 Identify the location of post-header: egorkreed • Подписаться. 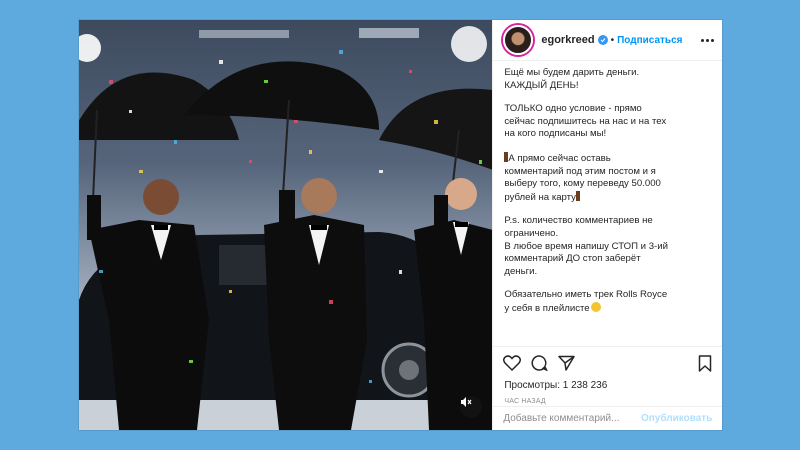
(607, 40).